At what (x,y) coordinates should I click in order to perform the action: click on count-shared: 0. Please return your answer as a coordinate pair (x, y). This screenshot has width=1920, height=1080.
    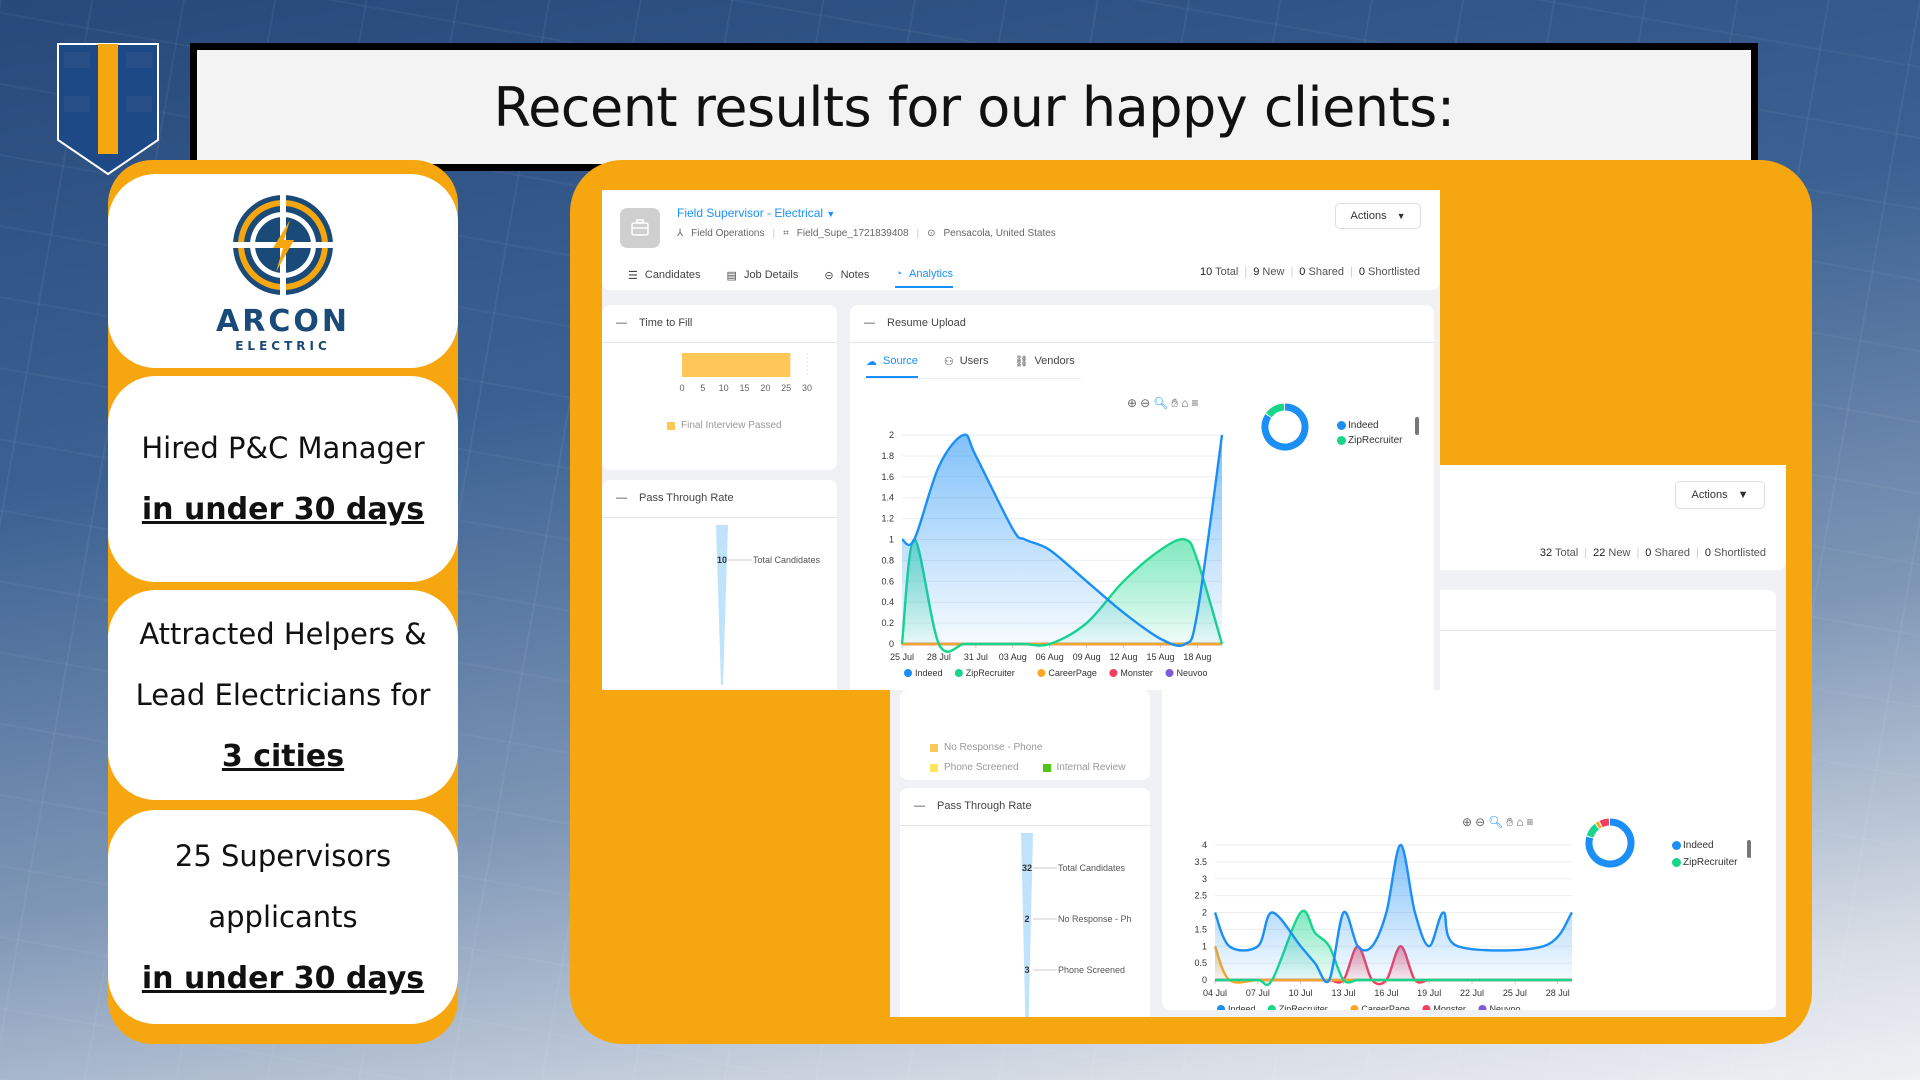
    Looking at the image, I should click on (1302, 272).